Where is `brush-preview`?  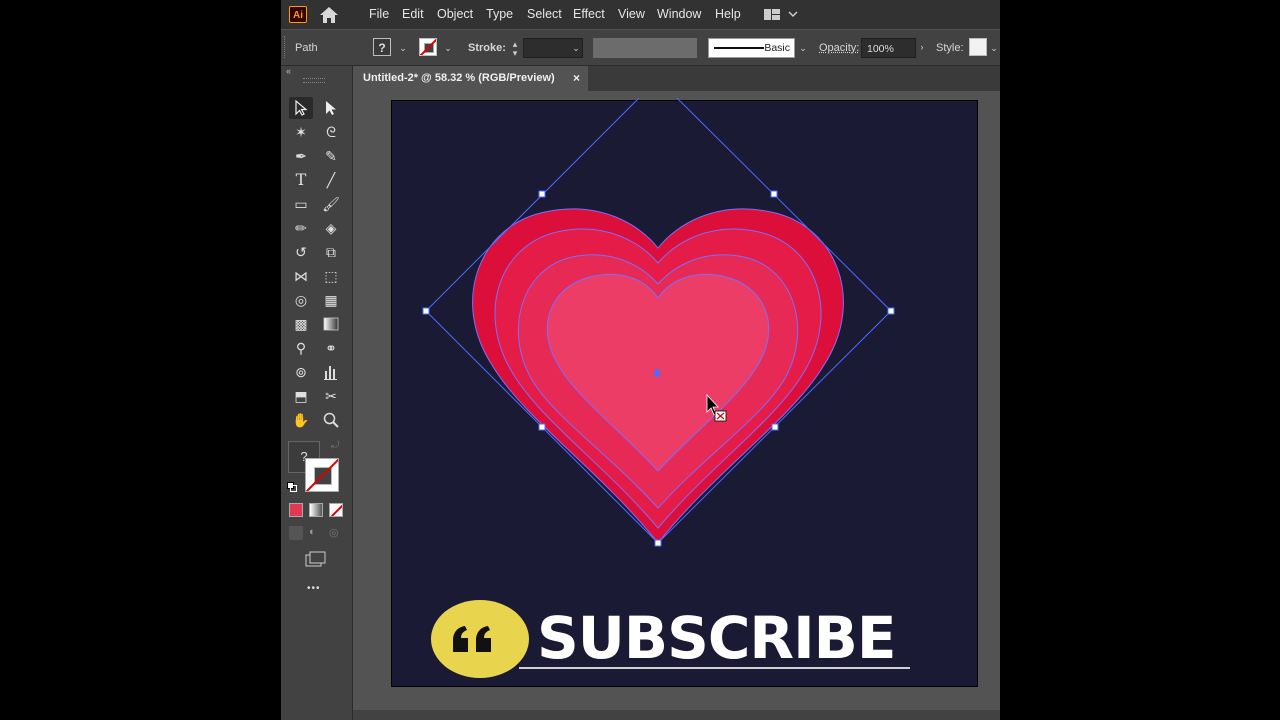
brush-preview is located at coordinates (739, 48).